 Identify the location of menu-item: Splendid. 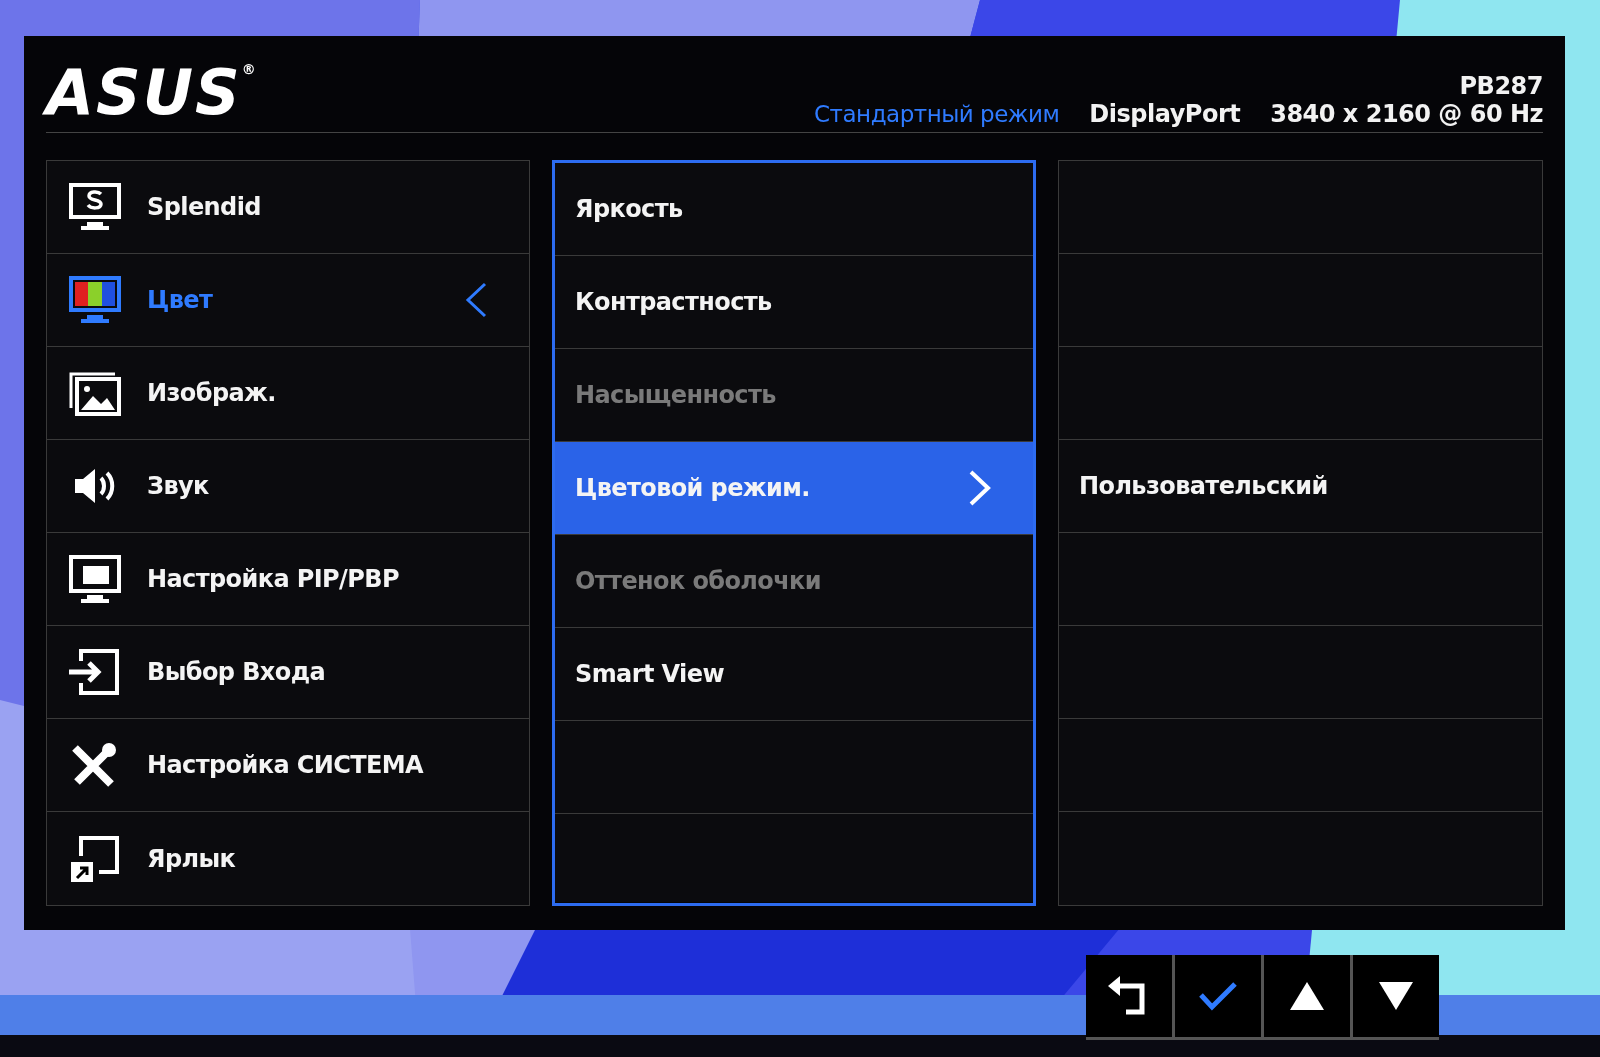
(288, 207).